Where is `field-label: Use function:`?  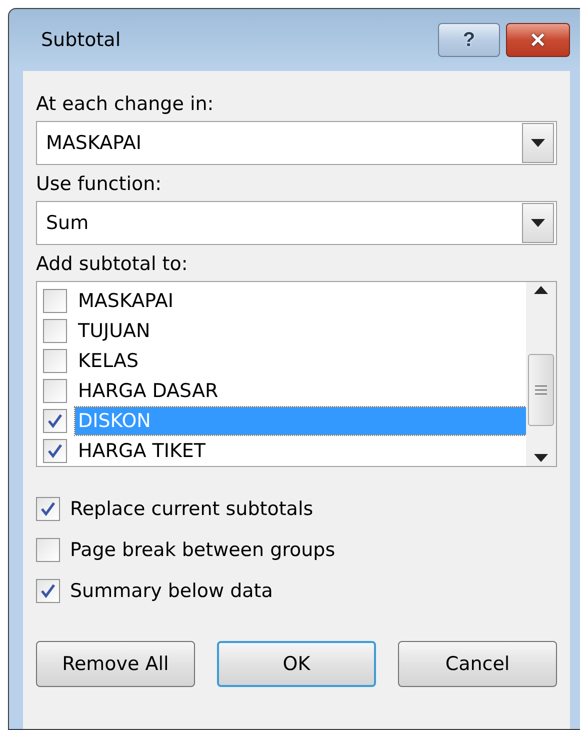 field-label: Use function: is located at coordinates (99, 184).